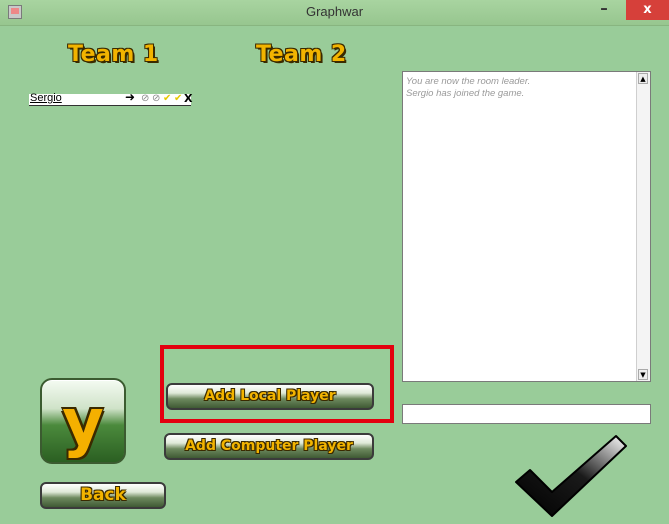 The width and height of the screenshot is (669, 524). What do you see at coordinates (643, 374) in the screenshot?
I see `scroll-down-icon: ▼` at bounding box center [643, 374].